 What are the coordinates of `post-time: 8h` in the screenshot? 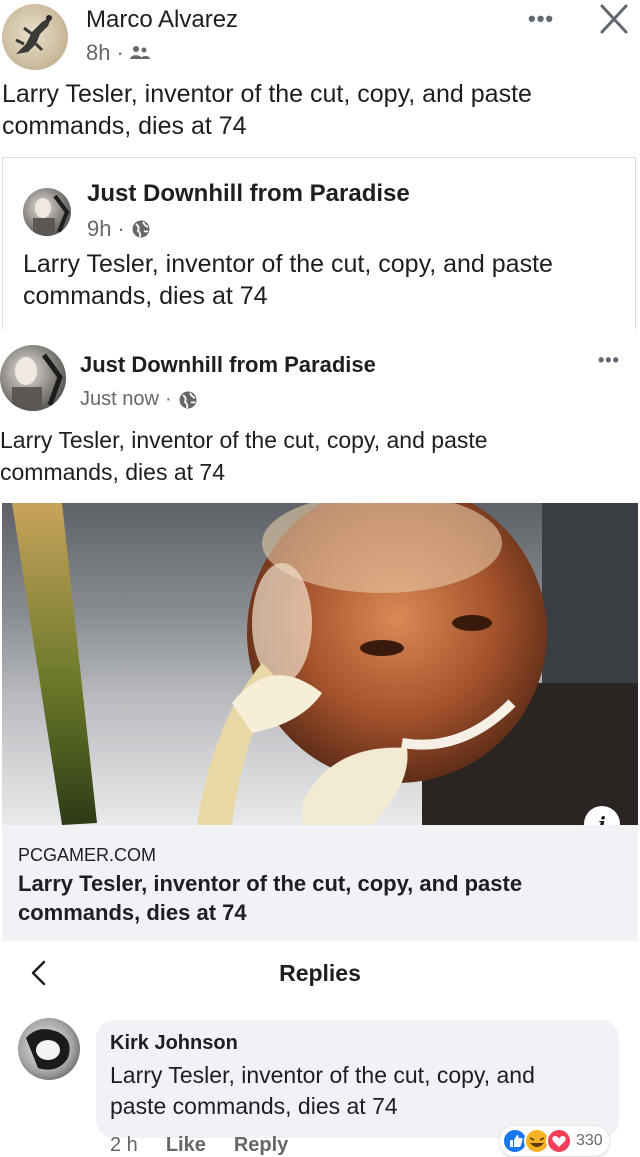 It's located at (98, 53).